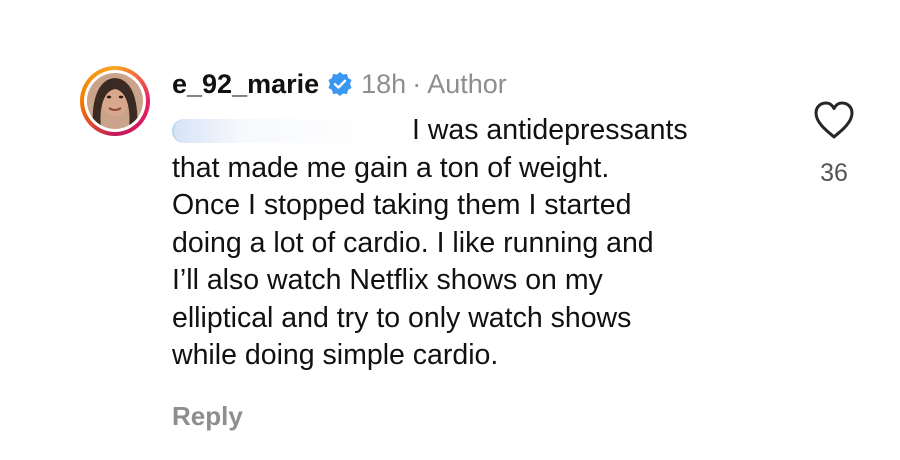  Describe the element at coordinates (834, 173) in the screenshot. I see `like-count: 36` at that location.